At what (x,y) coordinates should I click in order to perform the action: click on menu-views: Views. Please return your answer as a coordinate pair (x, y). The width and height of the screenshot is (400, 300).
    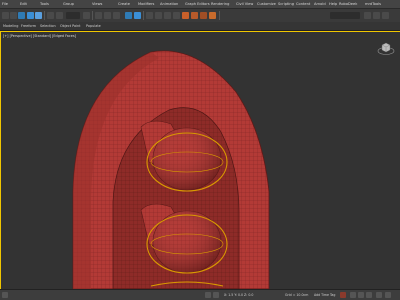
    Looking at the image, I should click on (97, 4).